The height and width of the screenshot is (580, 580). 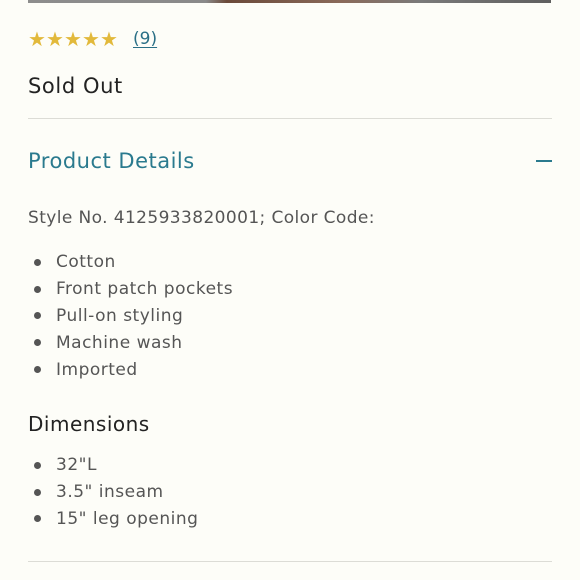 I want to click on list-item: Imported, so click(x=130, y=369).